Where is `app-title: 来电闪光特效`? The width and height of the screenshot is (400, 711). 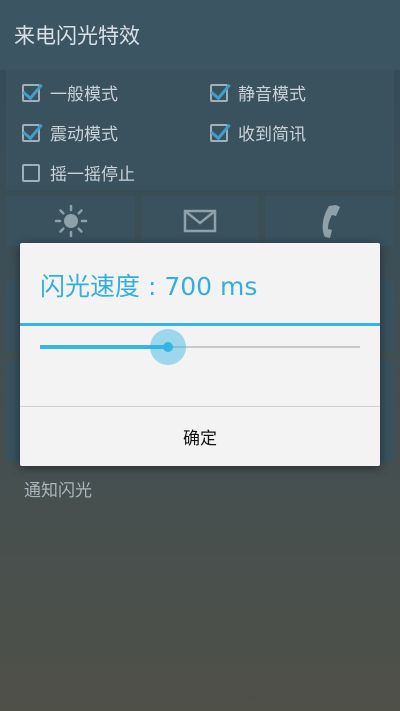
app-title: 来电闪光特效 is located at coordinates (77, 36).